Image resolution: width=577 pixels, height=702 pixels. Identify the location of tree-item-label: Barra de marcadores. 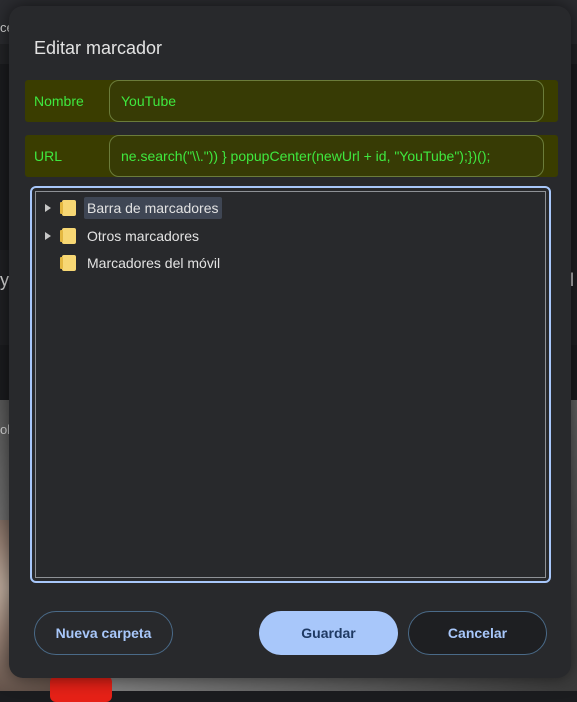
(153, 208).